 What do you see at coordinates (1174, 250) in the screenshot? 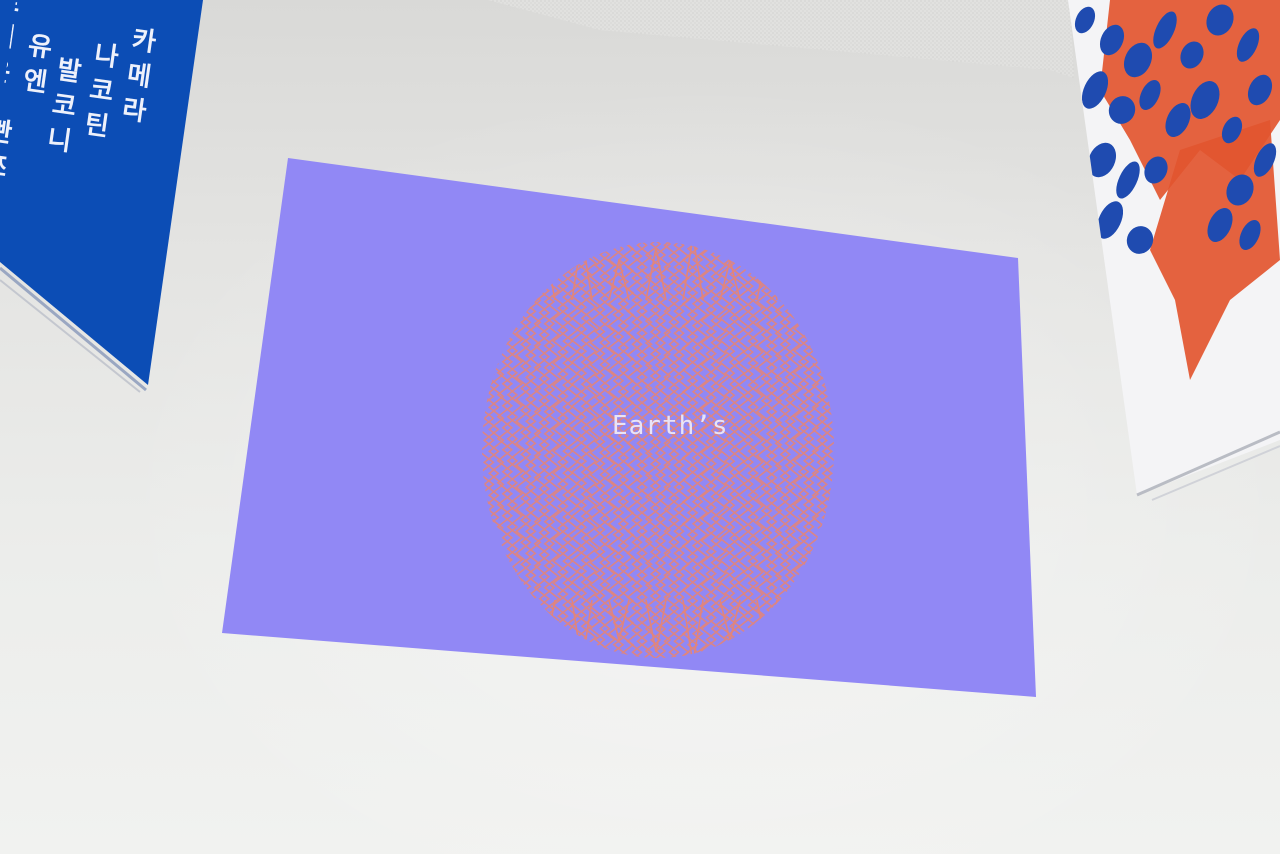
I see `right-banner` at bounding box center [1174, 250].